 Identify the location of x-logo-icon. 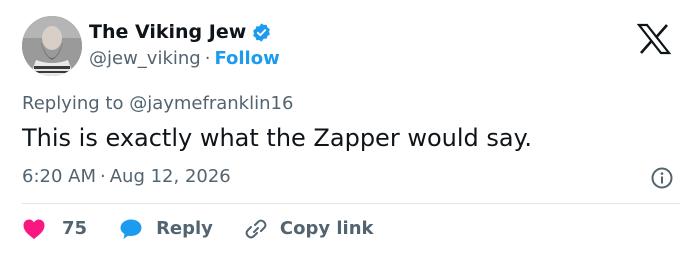
(654, 39).